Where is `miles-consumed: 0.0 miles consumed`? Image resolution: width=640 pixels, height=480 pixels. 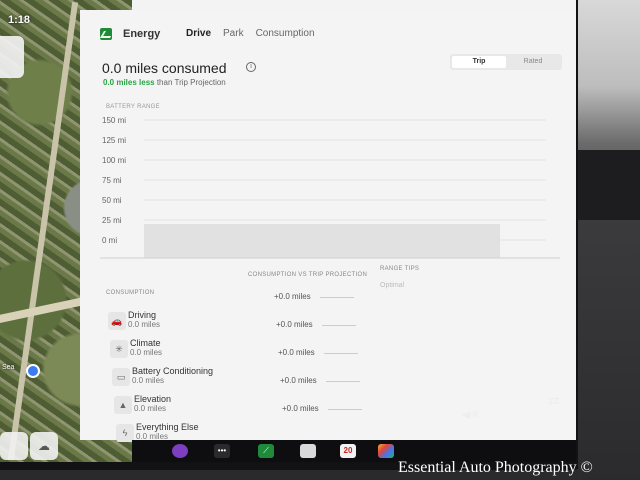
miles-consumed: 0.0 miles consumed is located at coordinates (164, 68).